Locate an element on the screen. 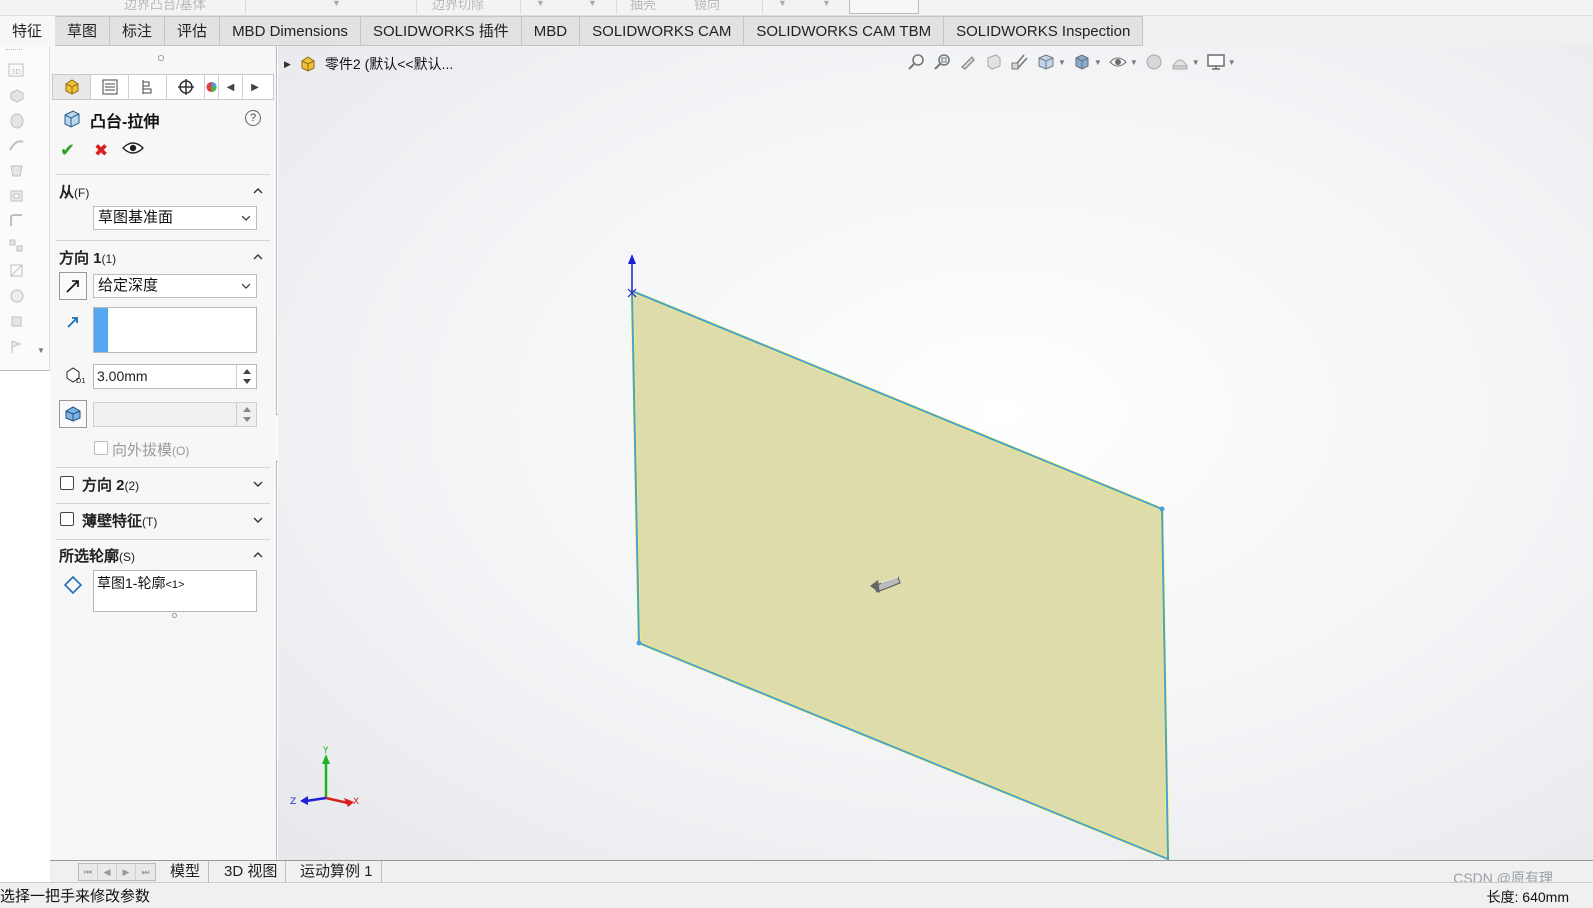  tab-model: 模型 is located at coordinates (186, 872).